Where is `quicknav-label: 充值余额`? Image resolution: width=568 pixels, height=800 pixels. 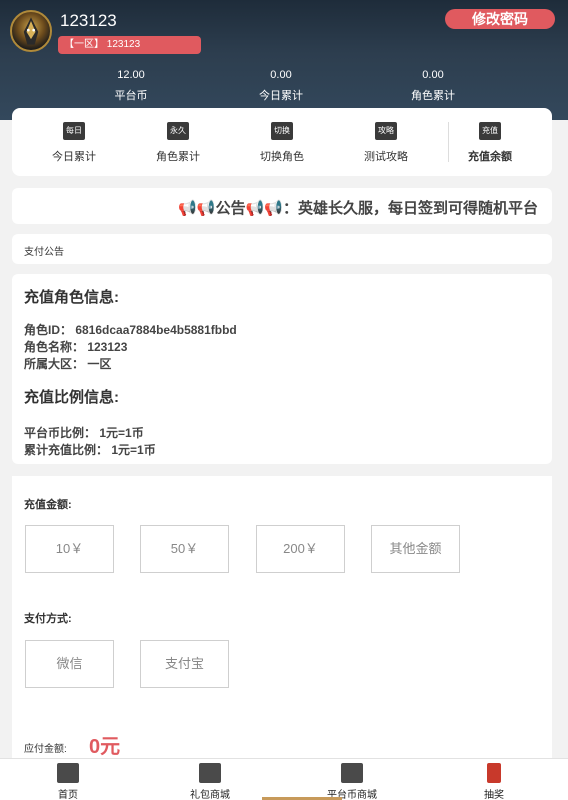 quicknav-label: 充值余额 is located at coordinates (490, 157).